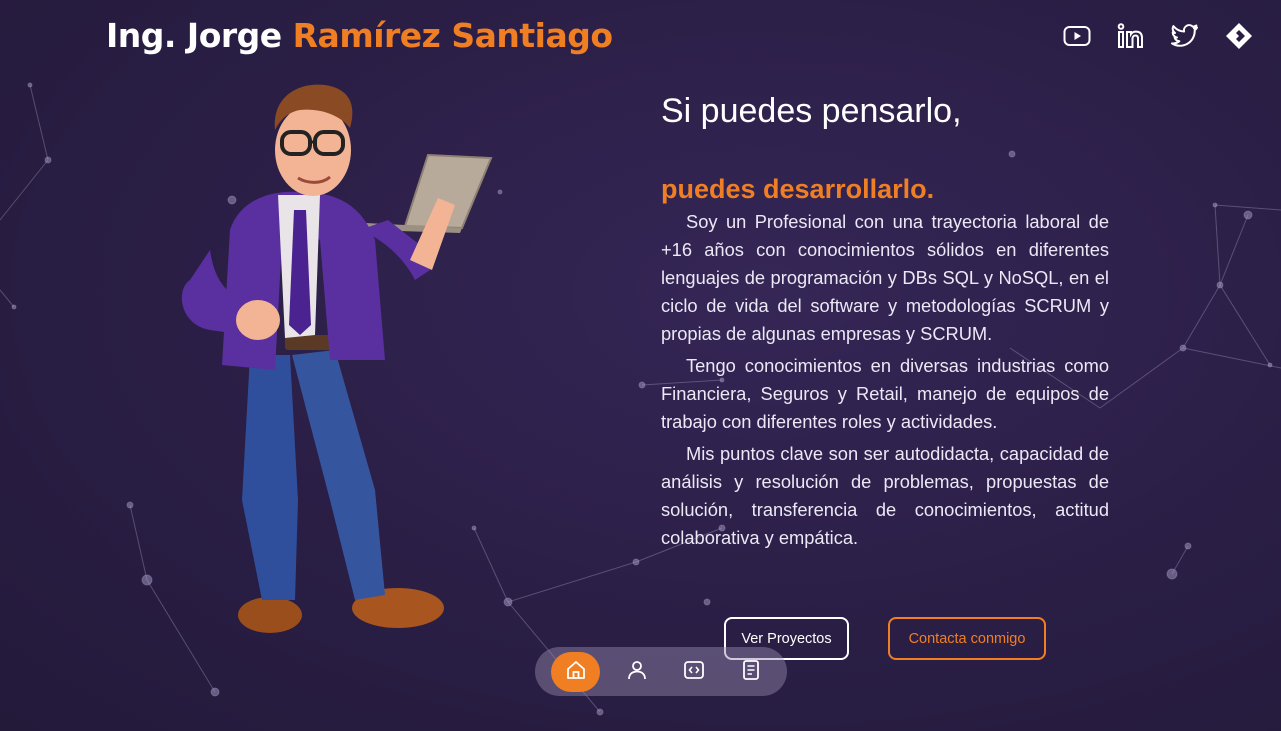 The height and width of the screenshot is (731, 1281). I want to click on nav-projects, so click(694, 672).